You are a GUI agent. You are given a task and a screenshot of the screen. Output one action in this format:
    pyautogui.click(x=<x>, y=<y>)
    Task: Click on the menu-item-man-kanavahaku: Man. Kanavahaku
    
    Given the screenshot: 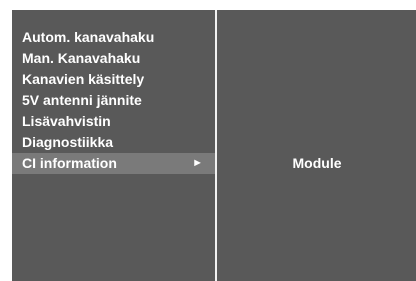 What is the action you would take?
    pyautogui.click(x=113, y=58)
    